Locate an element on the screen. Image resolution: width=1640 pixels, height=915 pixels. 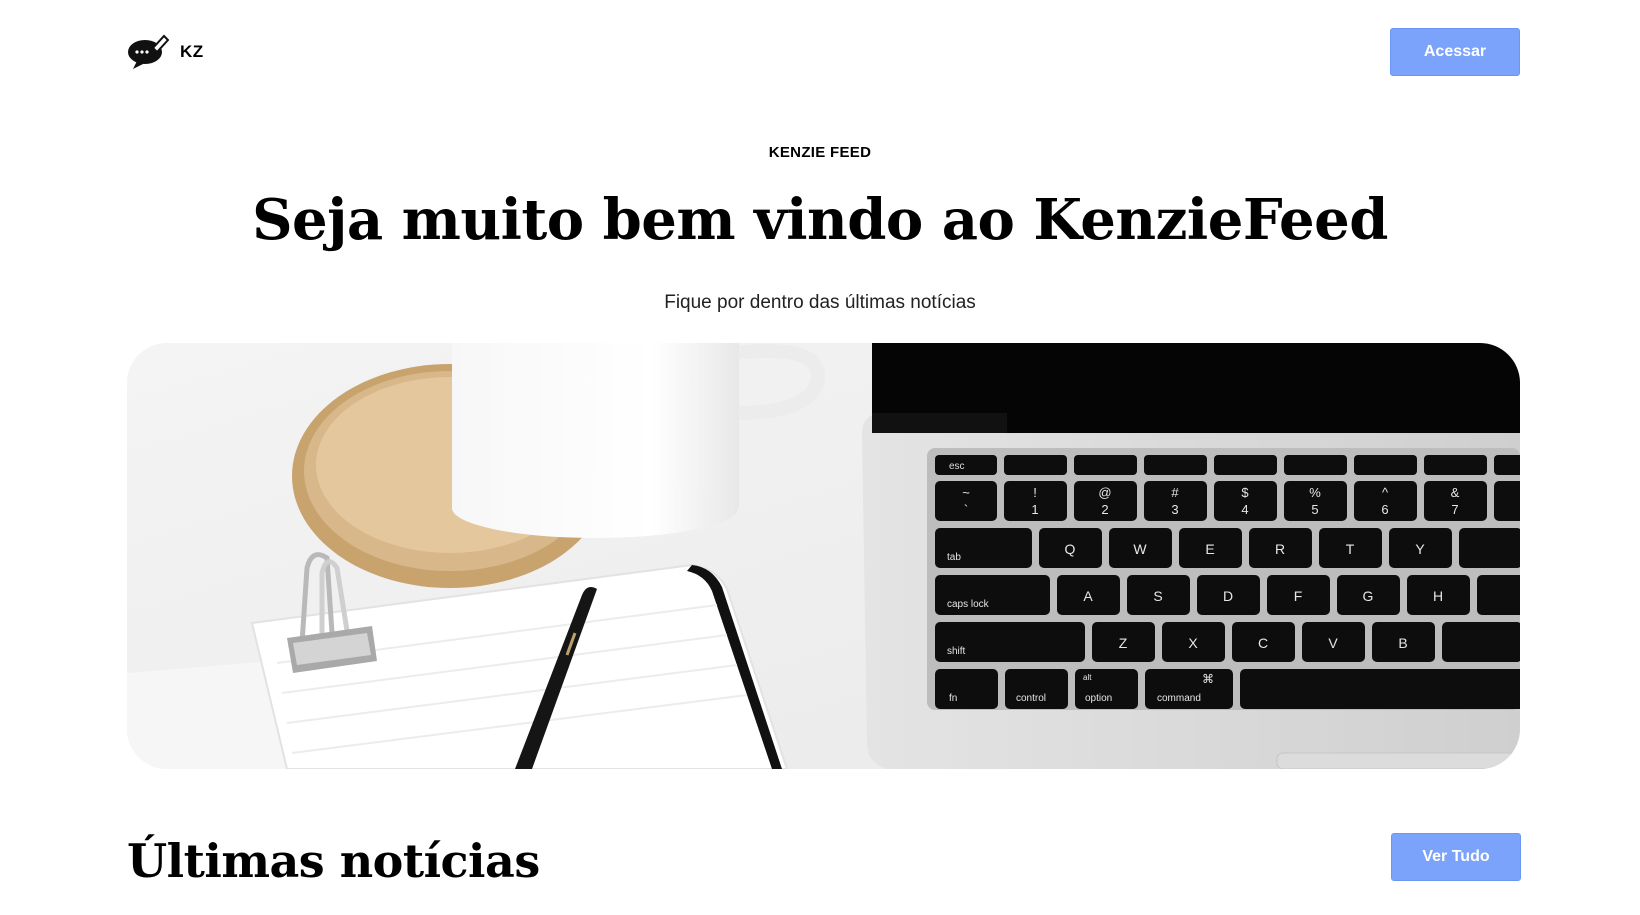
key-num-top-1: ! is located at coordinates (1035, 492).